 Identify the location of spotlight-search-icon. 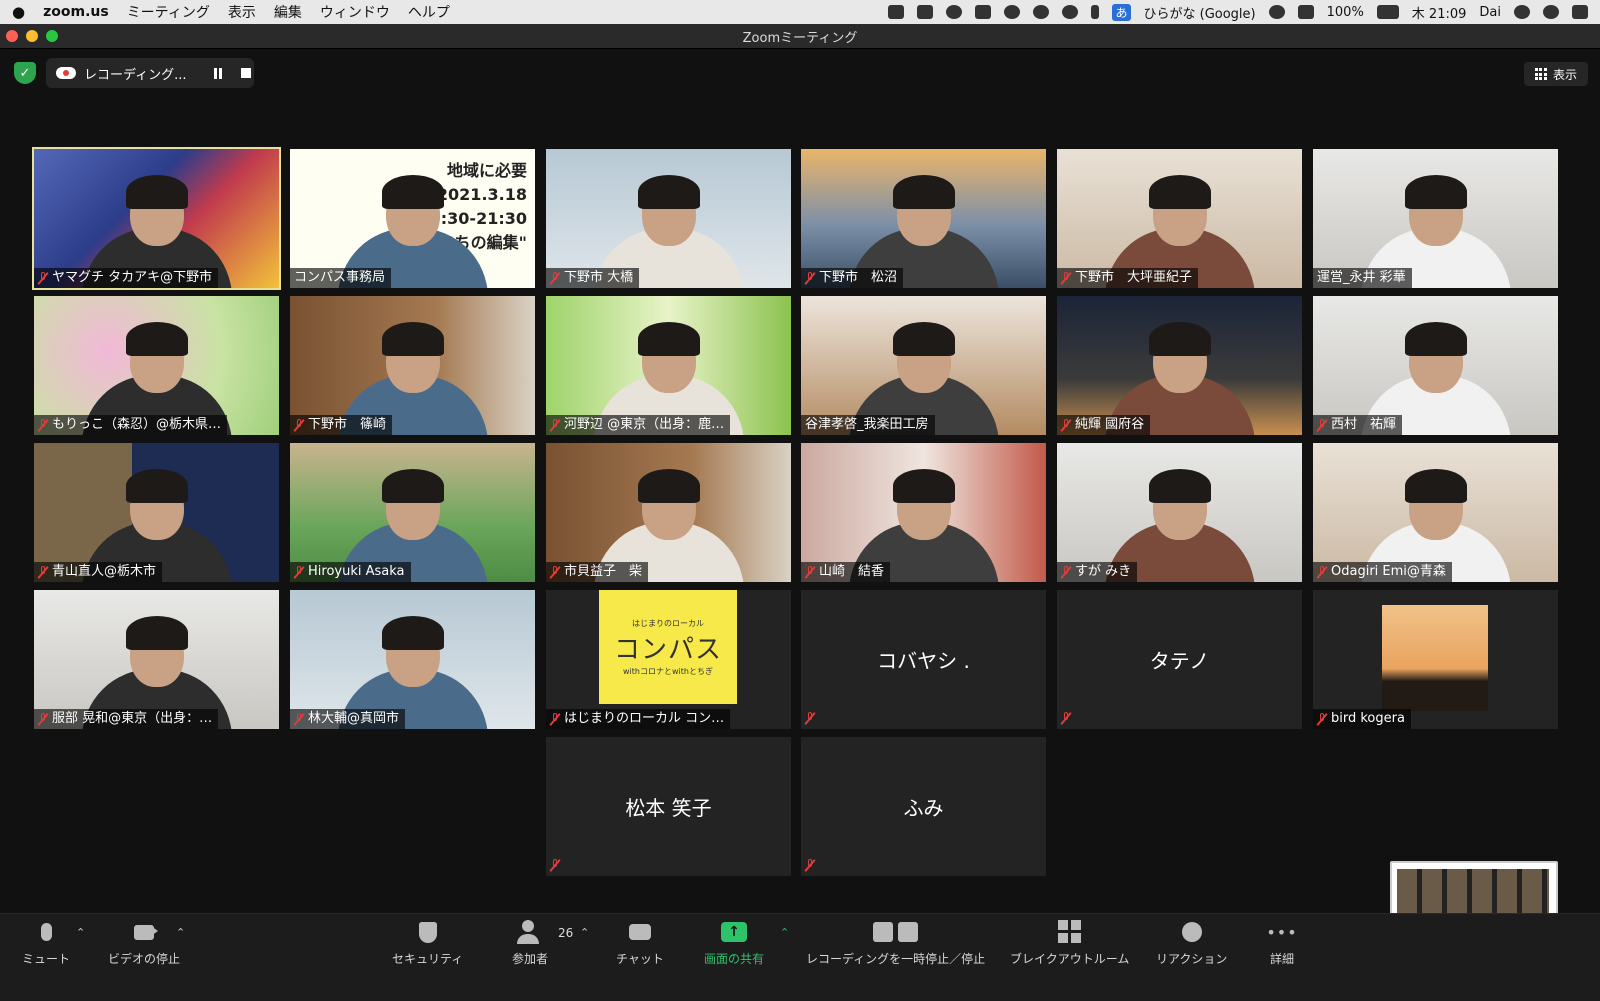
(1522, 12).